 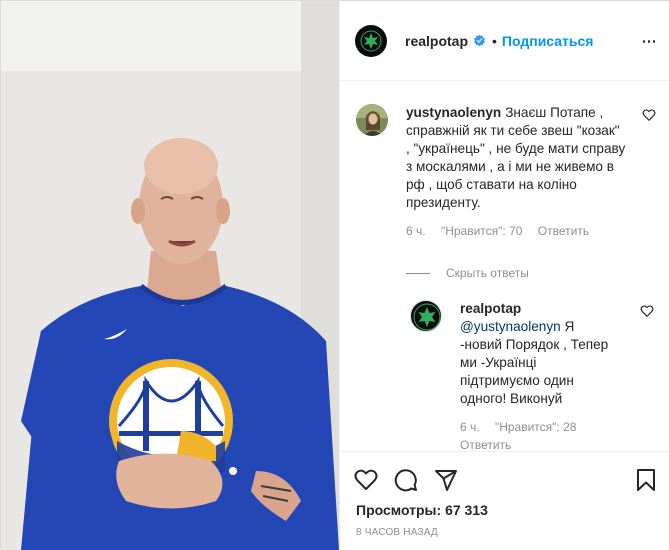 I want to click on reply-username: realpotap, so click(x=538, y=309).